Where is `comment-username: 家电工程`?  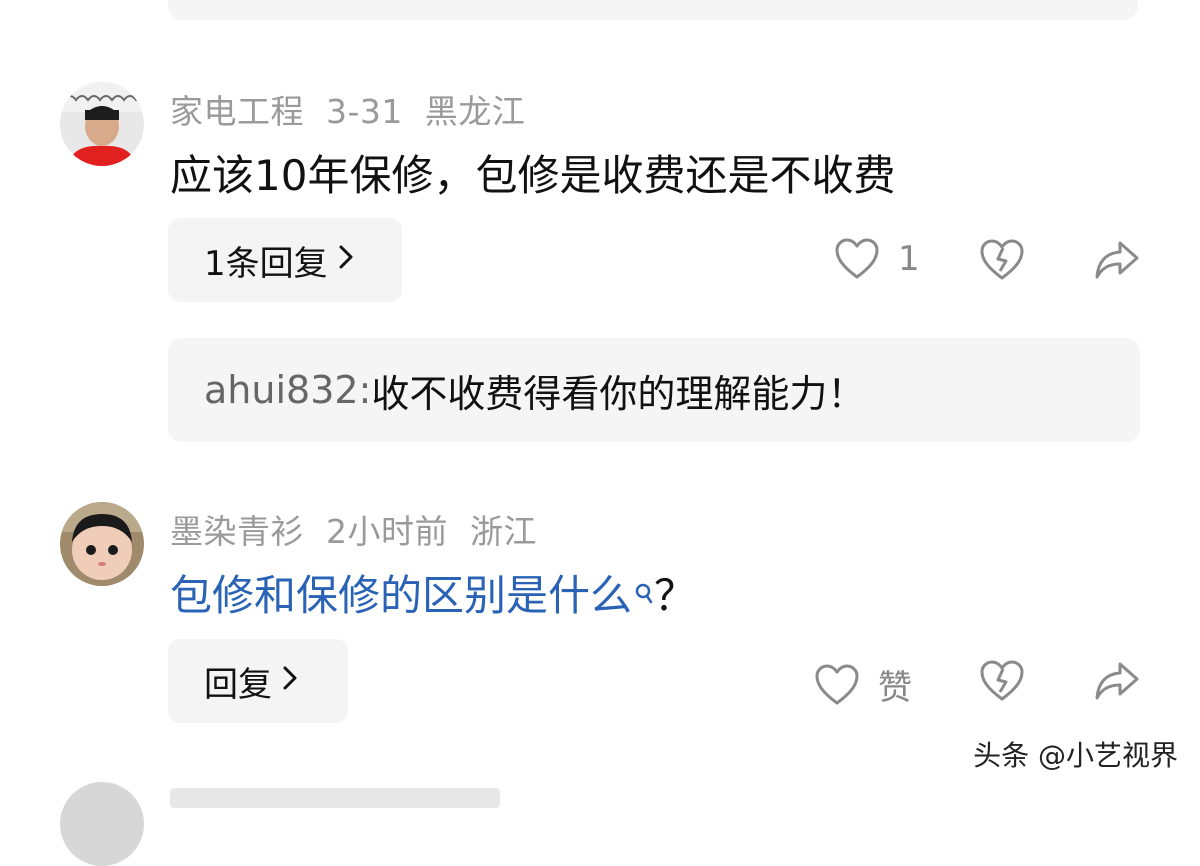
comment-username: 家电工程 is located at coordinates (237, 111).